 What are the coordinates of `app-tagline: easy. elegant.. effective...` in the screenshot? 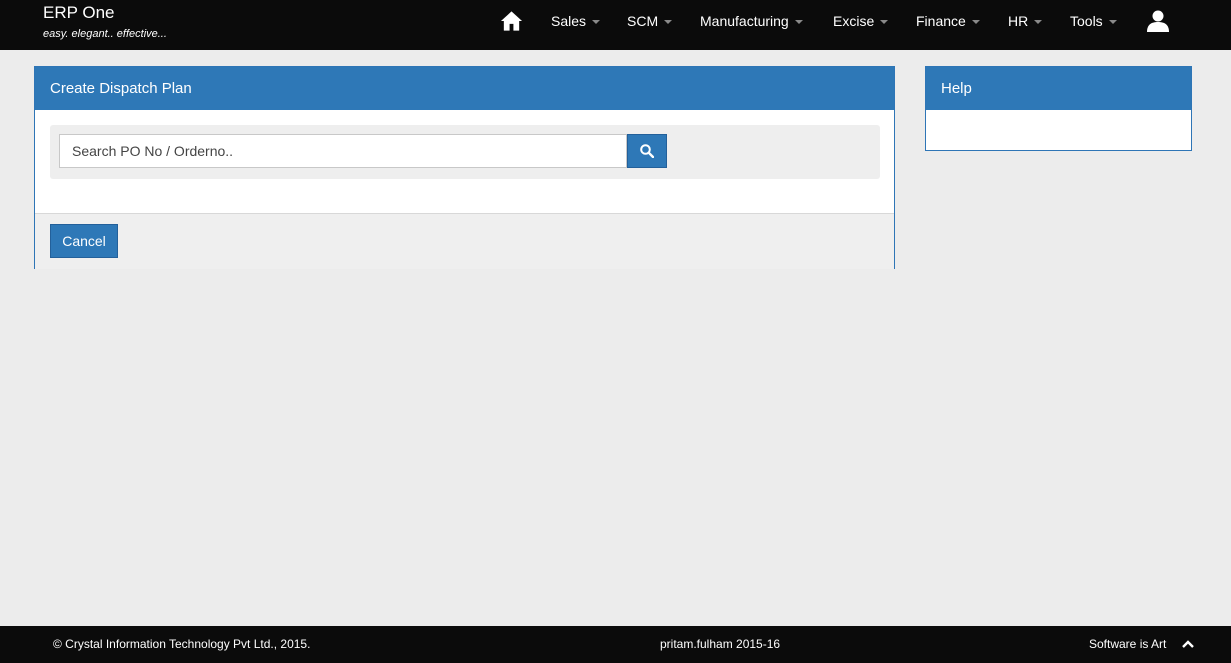 It's located at (105, 34).